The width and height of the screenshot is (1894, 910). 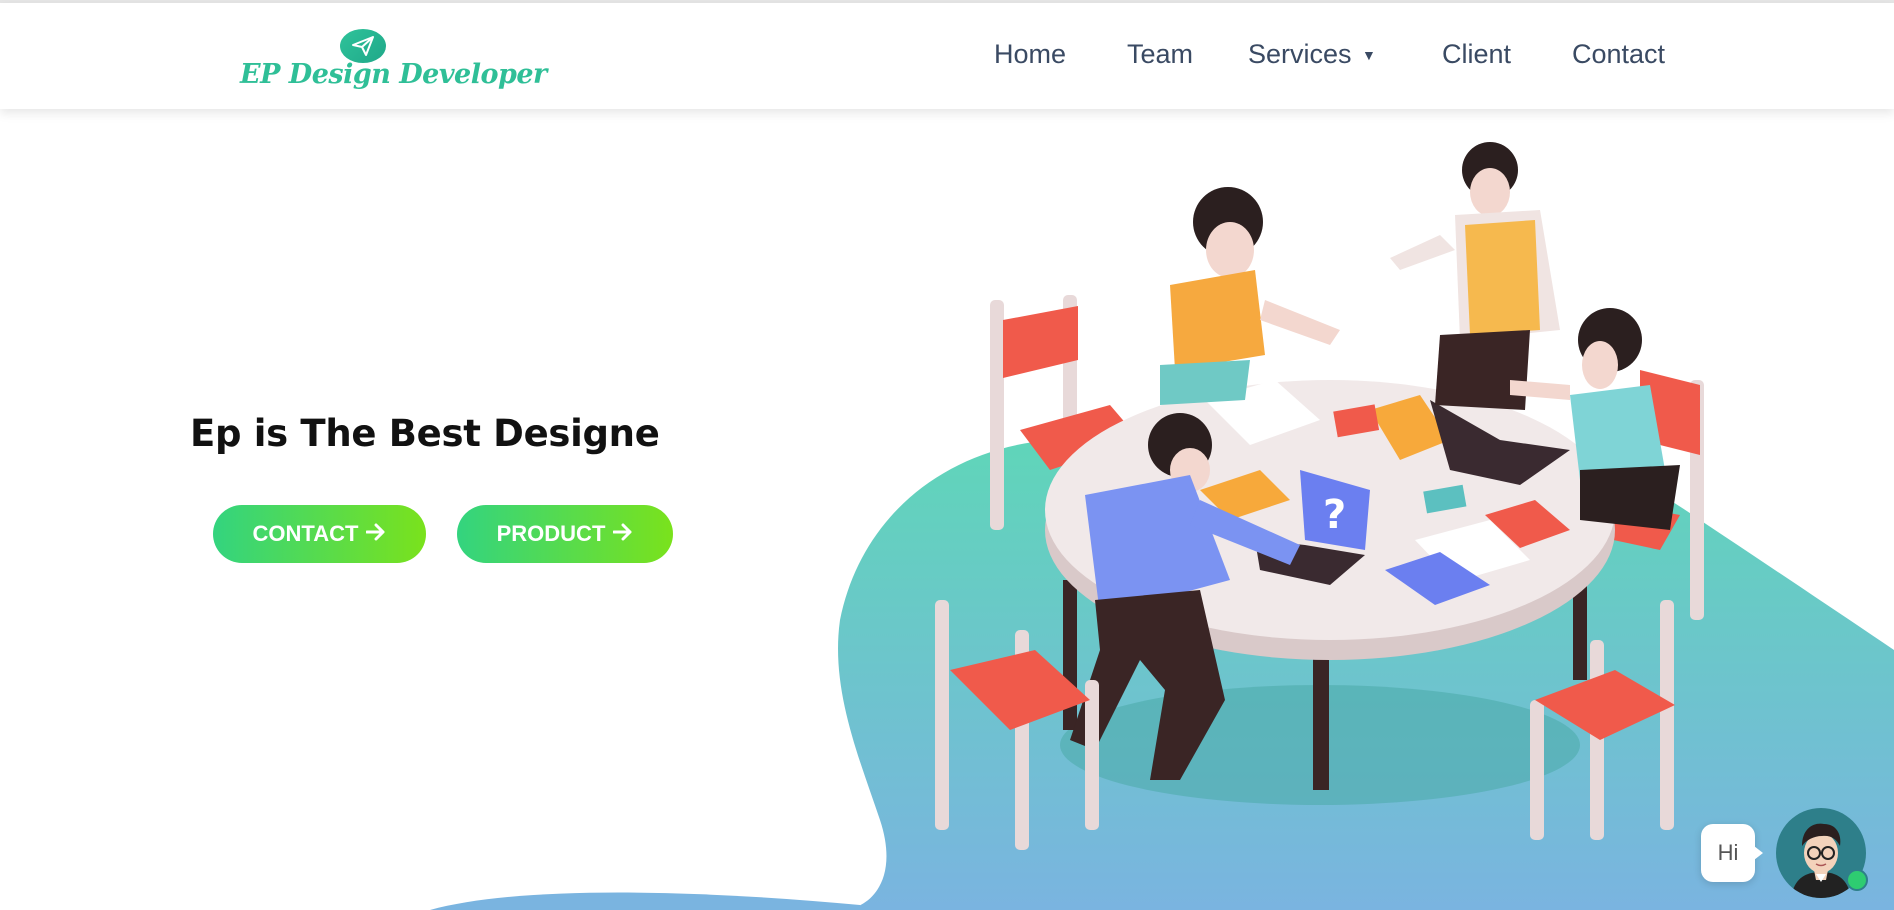 I want to click on contact-button-label: CONTACT, so click(x=305, y=533).